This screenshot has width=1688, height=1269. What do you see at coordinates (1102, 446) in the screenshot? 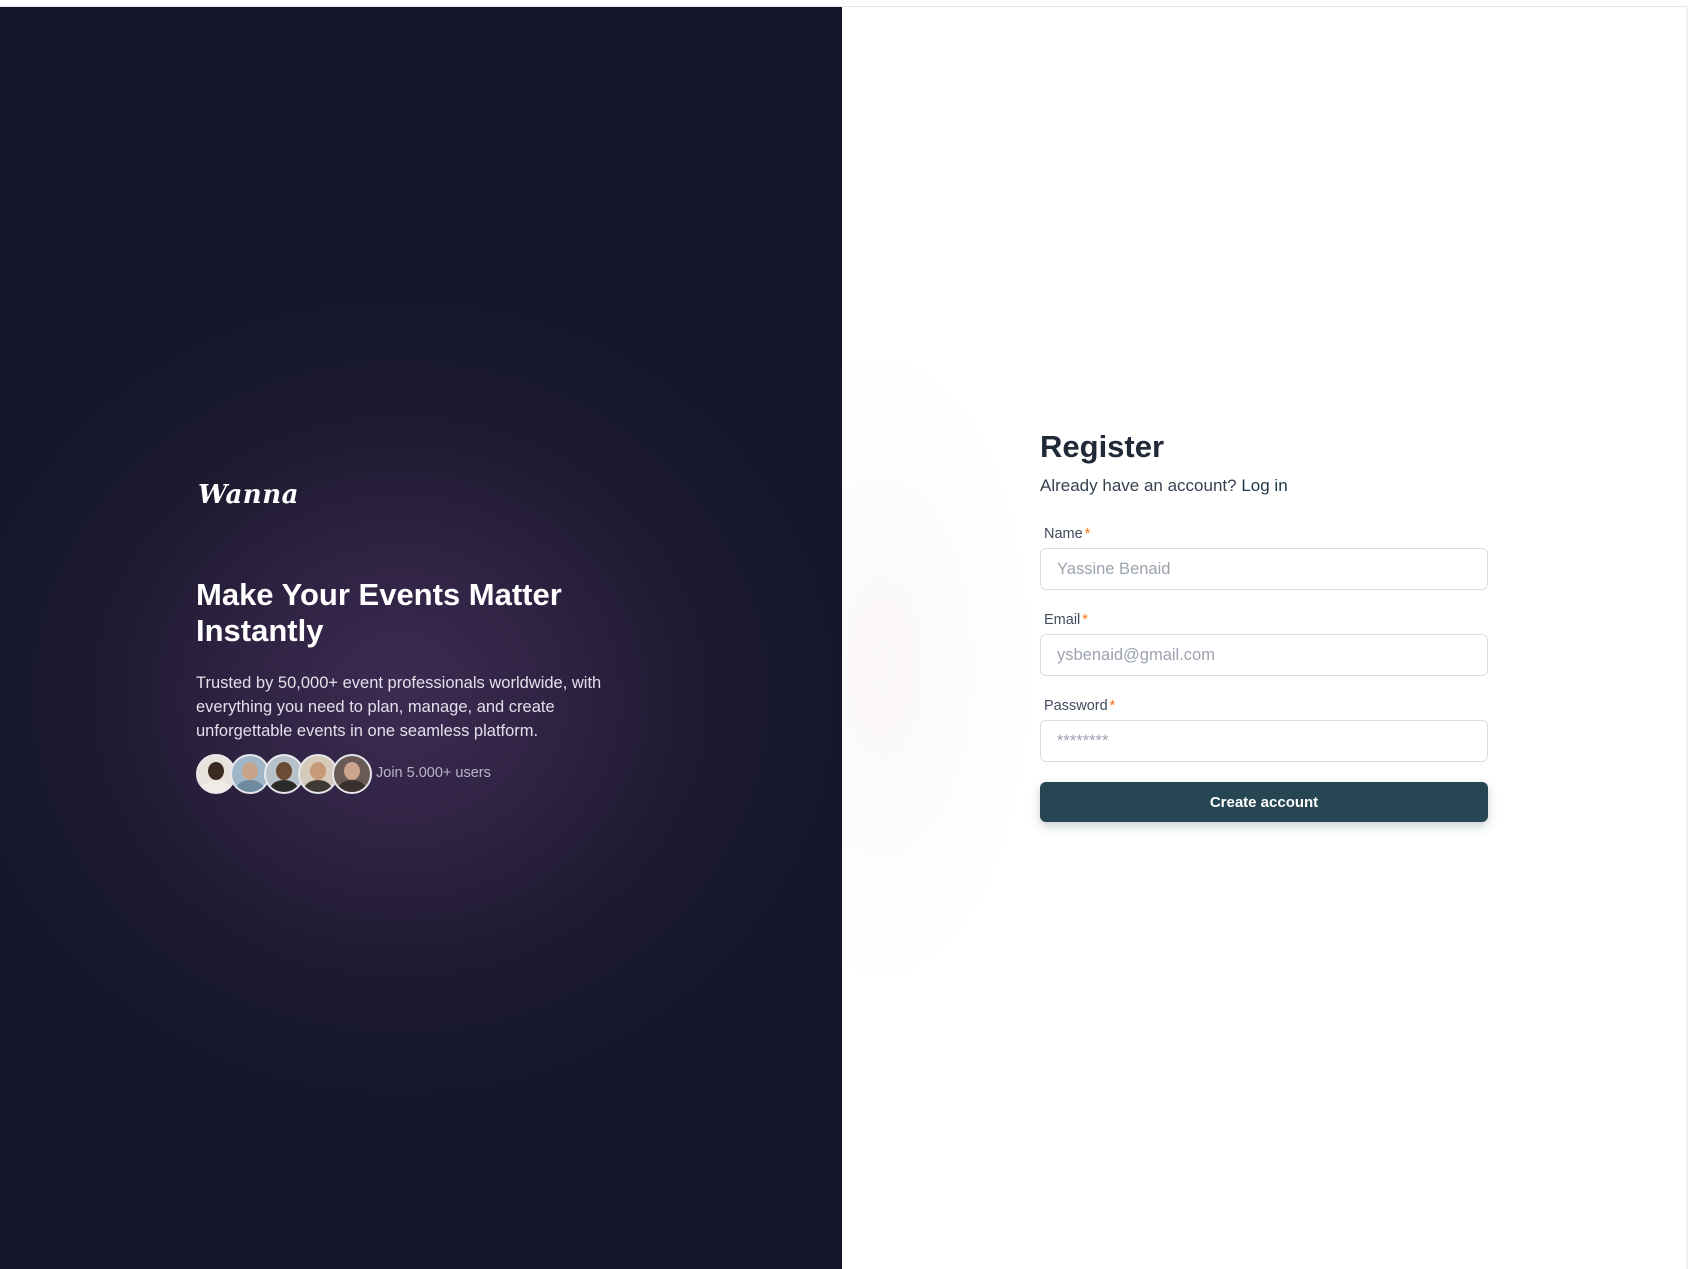
I see `page-title: Register` at bounding box center [1102, 446].